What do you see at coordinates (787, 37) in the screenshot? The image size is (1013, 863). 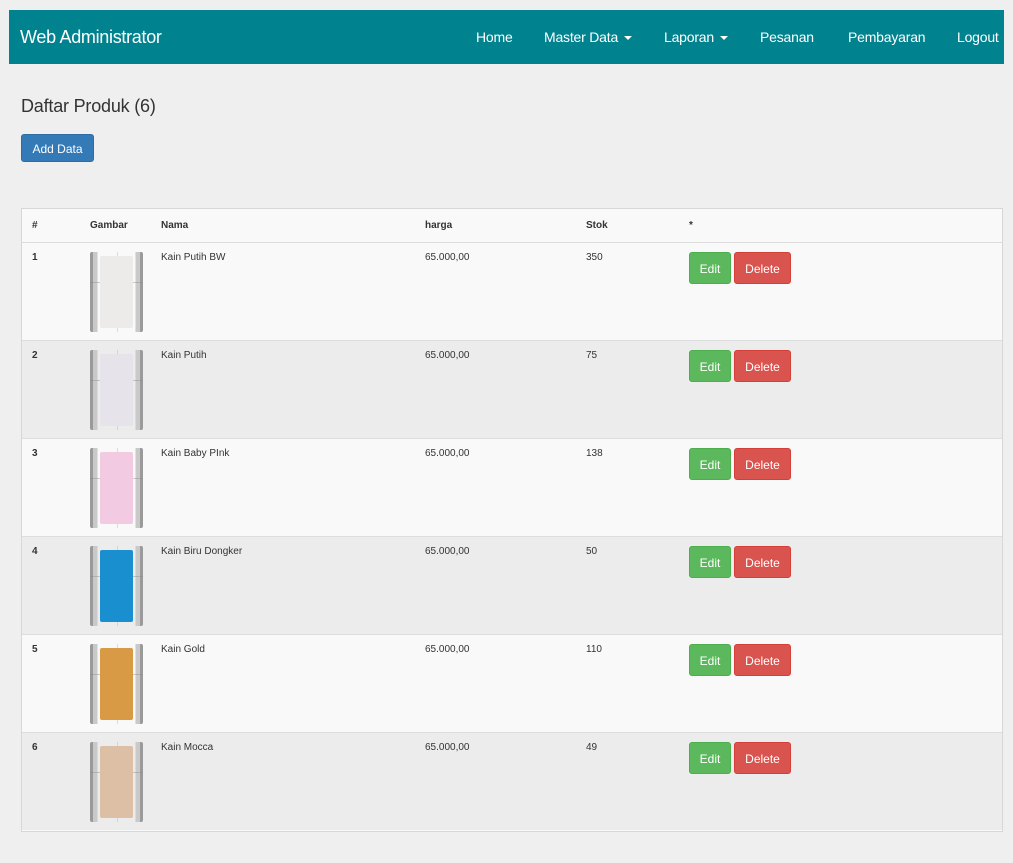 I see `nav-pesanan: Pesanan` at bounding box center [787, 37].